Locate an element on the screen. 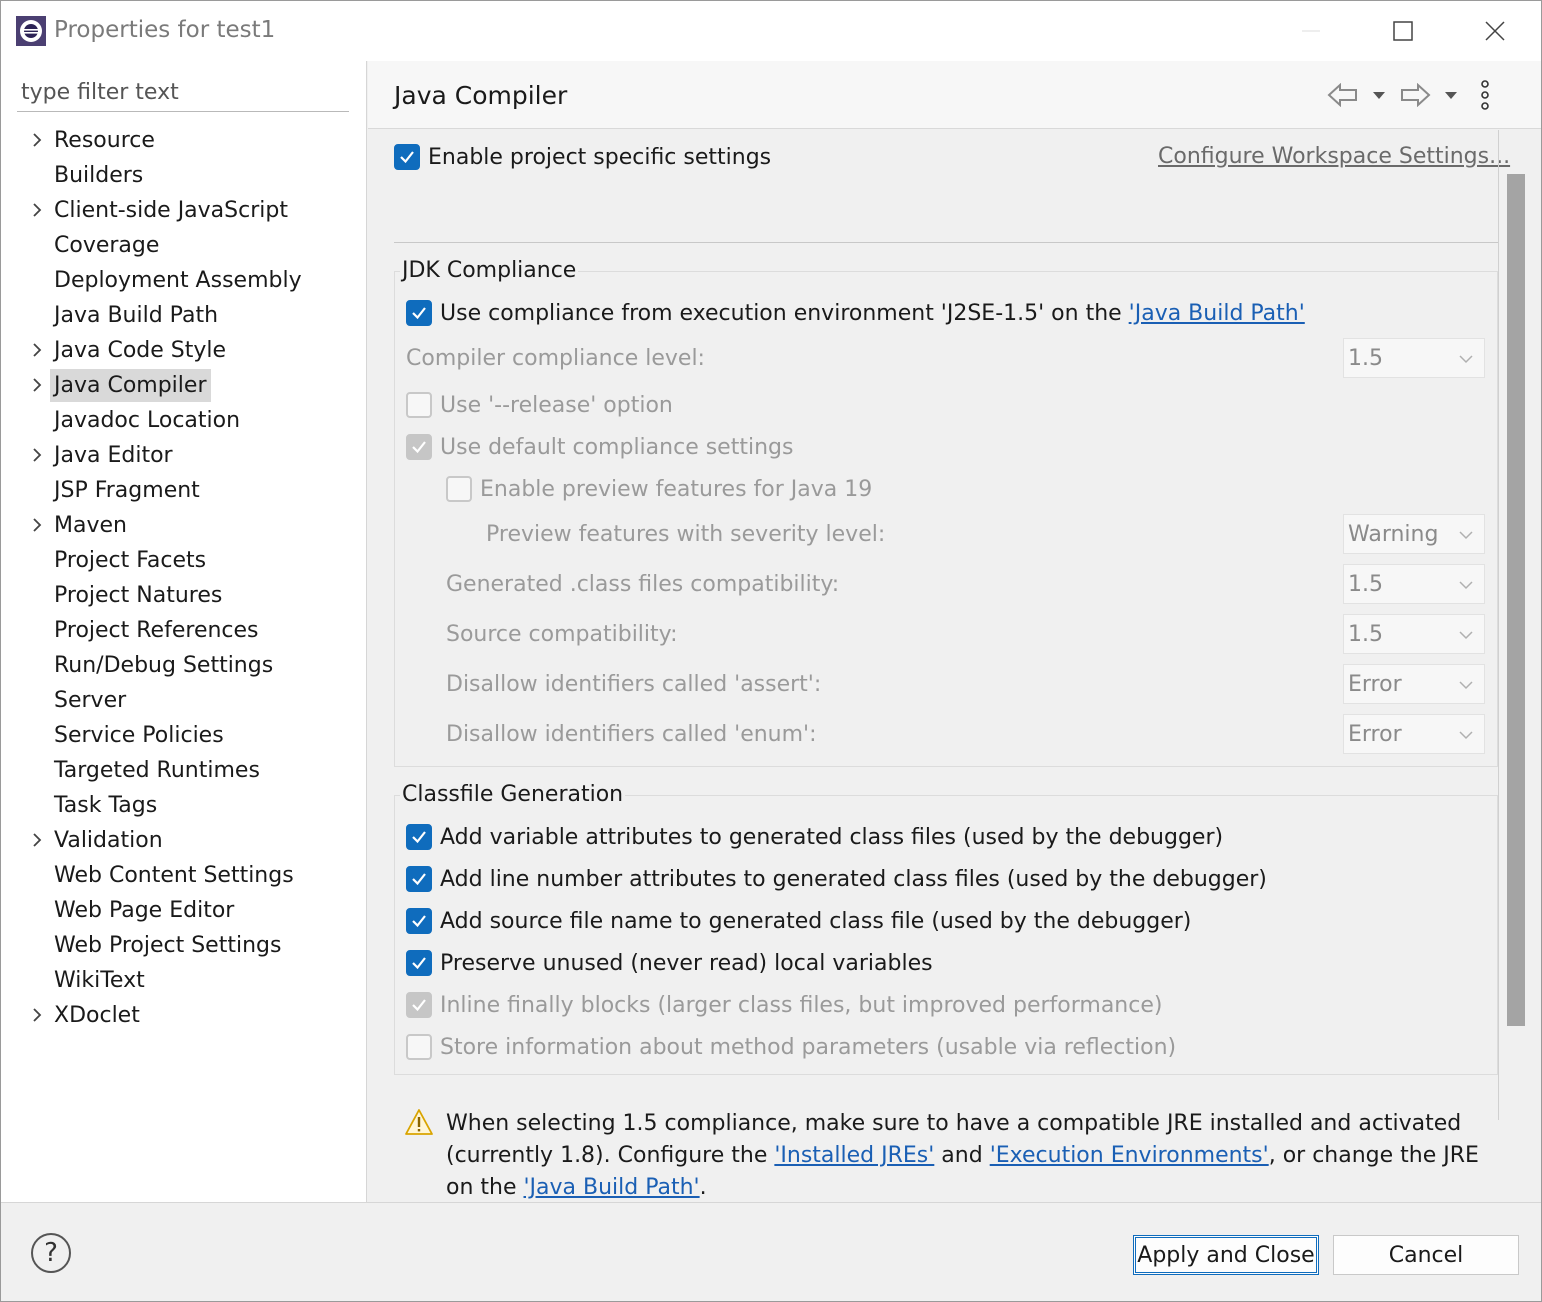 The image size is (1542, 1302). tree-item: Web Project Settings is located at coordinates (184, 945).